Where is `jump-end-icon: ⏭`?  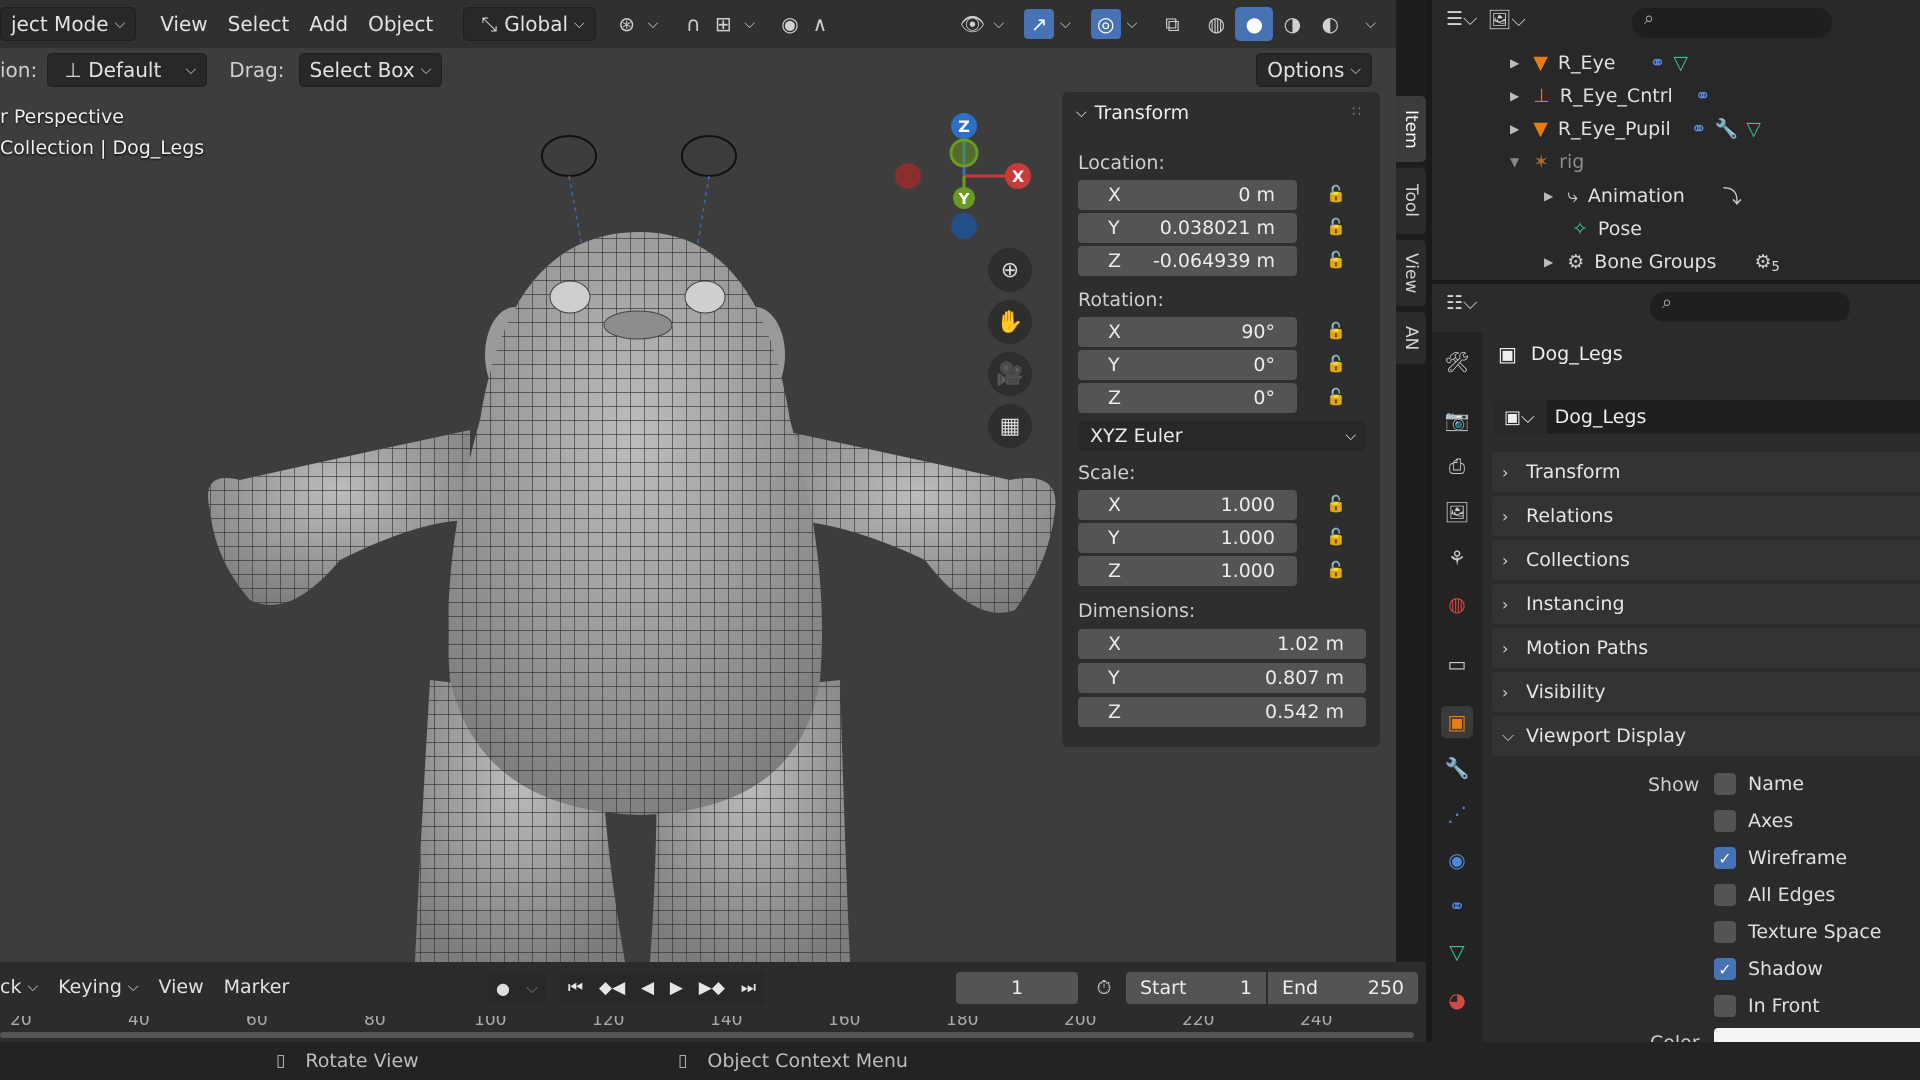 jump-end-icon: ⏭ is located at coordinates (748, 988).